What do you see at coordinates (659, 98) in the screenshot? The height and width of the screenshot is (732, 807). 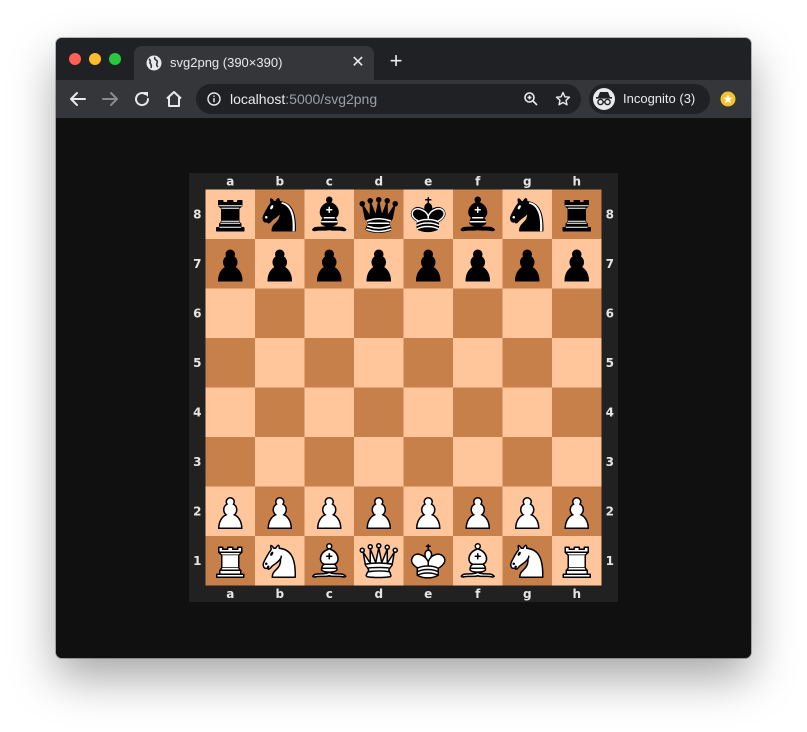 I see `incognito-label: Incognito (3)` at bounding box center [659, 98].